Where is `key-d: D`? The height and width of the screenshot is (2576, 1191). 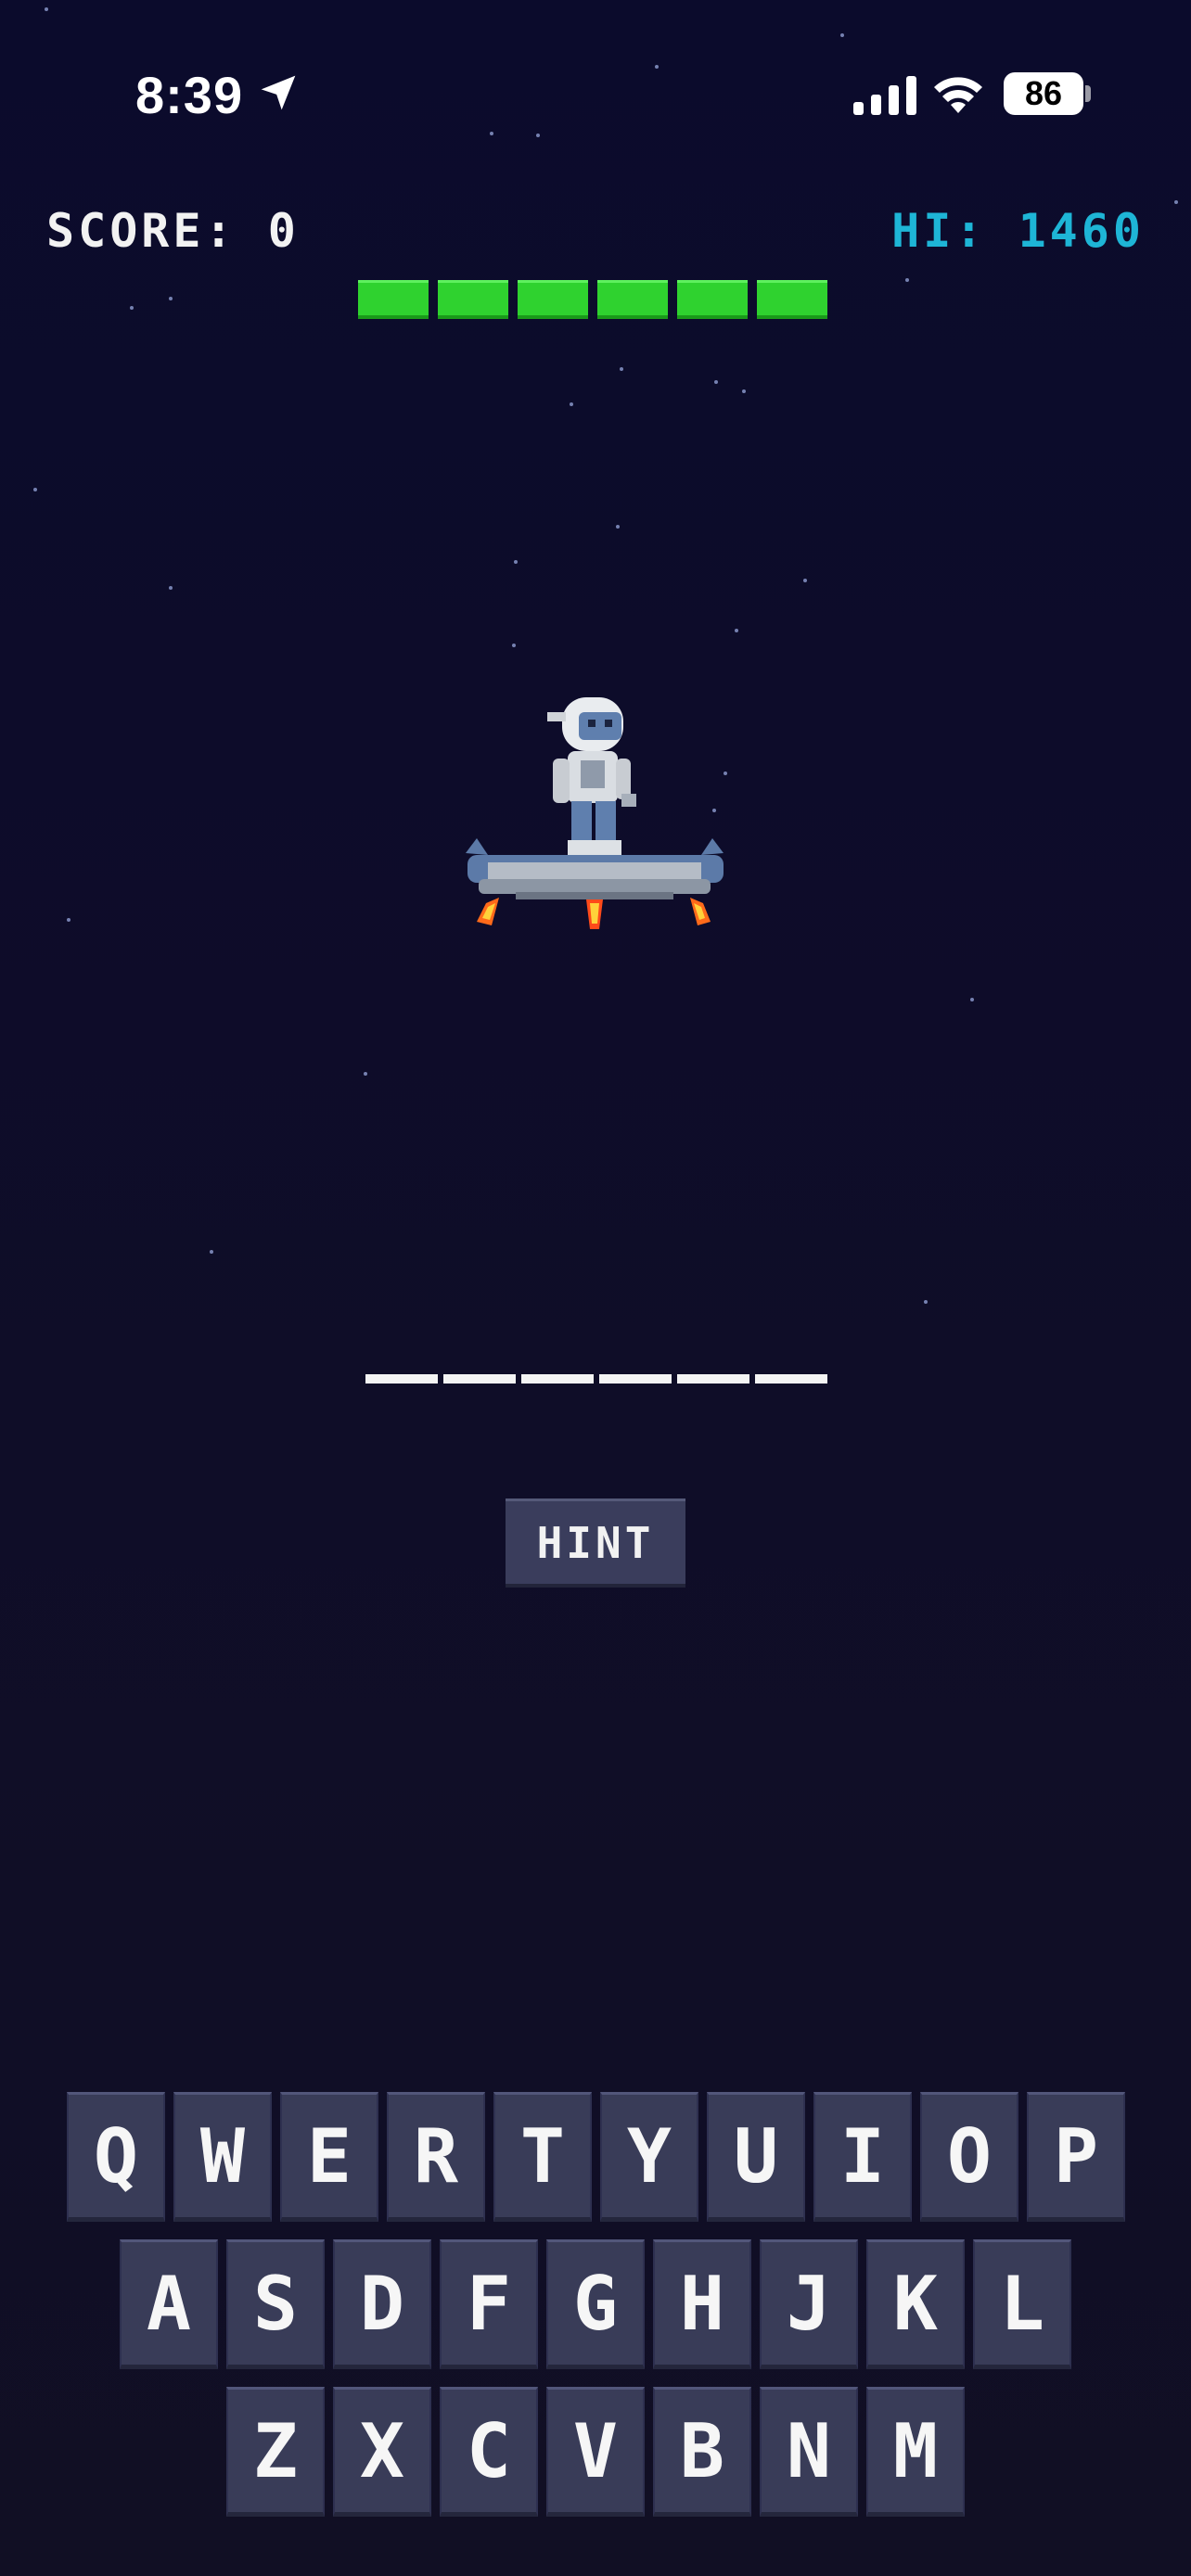 key-d: D is located at coordinates (382, 2304).